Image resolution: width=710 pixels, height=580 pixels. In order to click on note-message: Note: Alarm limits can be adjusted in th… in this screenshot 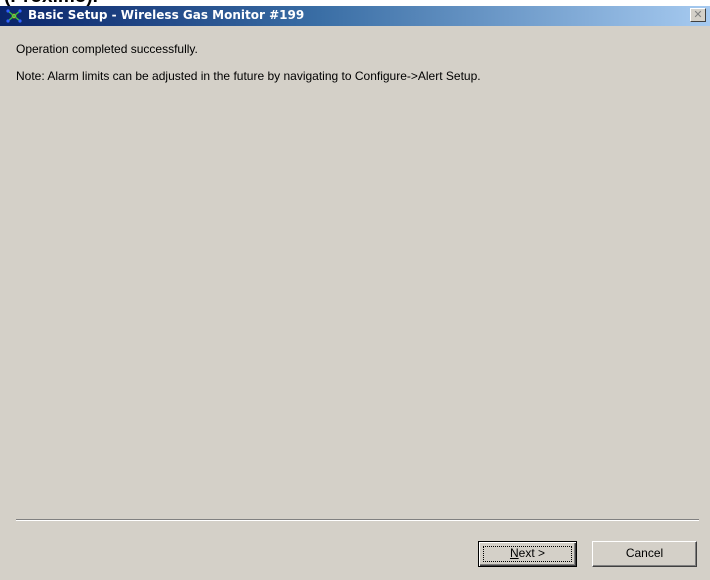, I will do `click(248, 76)`.